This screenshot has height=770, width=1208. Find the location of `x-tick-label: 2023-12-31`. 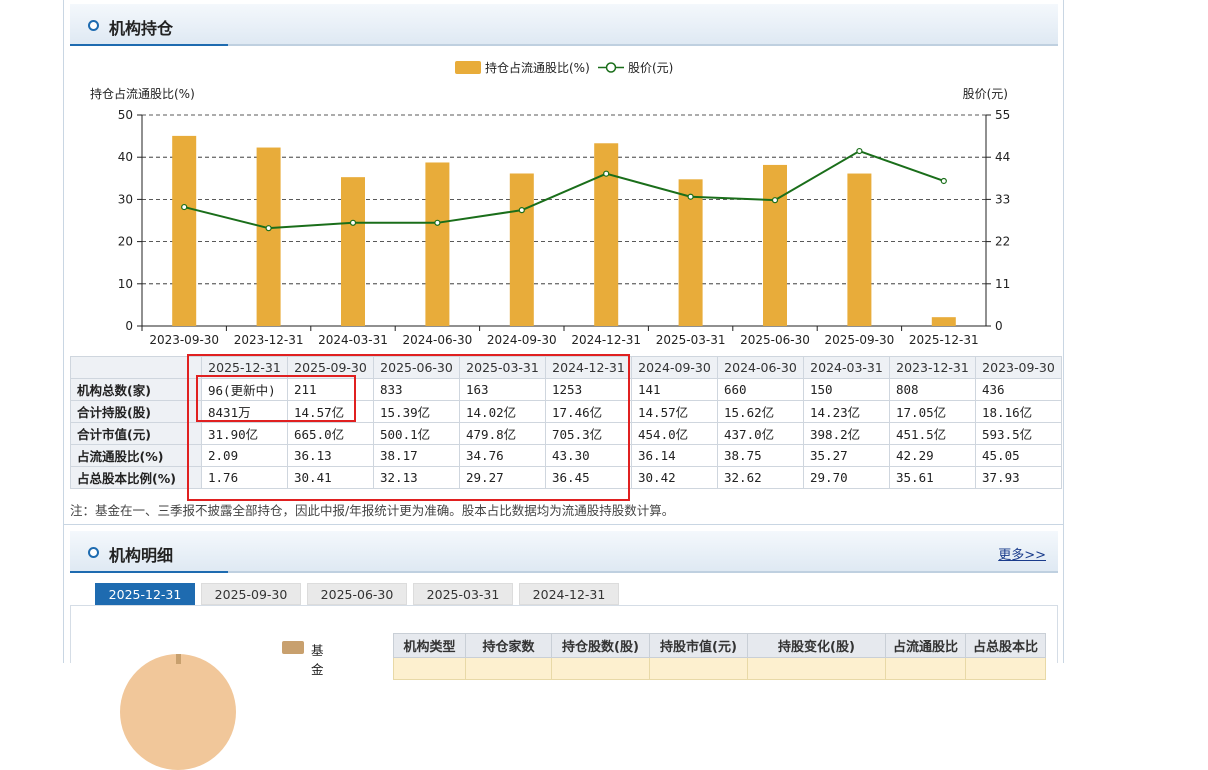

x-tick-label: 2023-12-31 is located at coordinates (269, 340).